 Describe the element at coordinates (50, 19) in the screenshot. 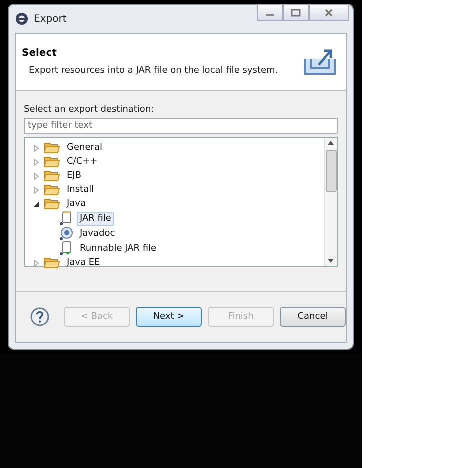

I see `window-title: Export` at that location.